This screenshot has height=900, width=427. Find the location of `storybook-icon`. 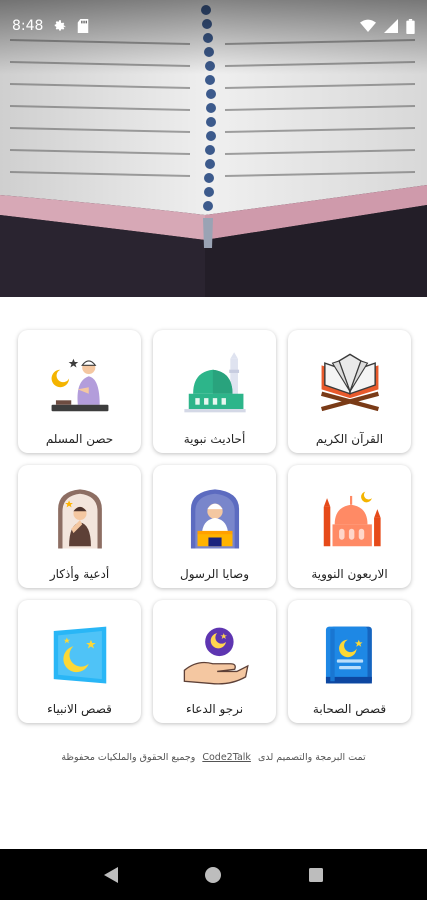

storybook-icon is located at coordinates (348, 655).